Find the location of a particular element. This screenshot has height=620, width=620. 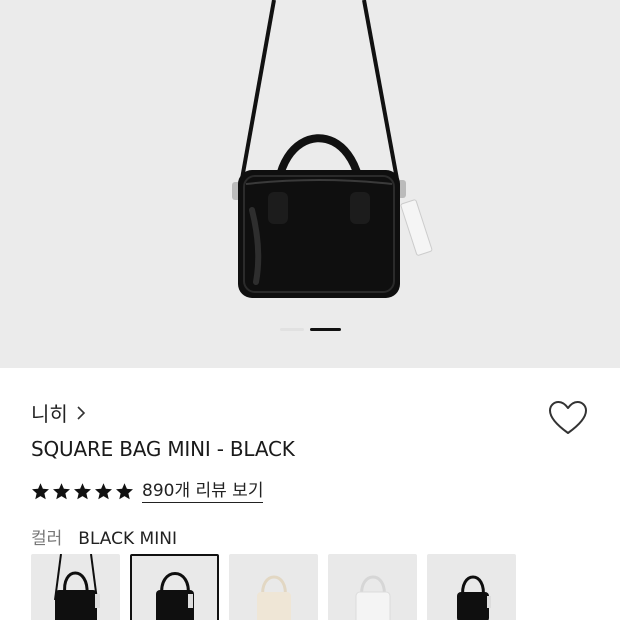

color-option-row: 컬러 BLACK MINI is located at coordinates (104, 536).